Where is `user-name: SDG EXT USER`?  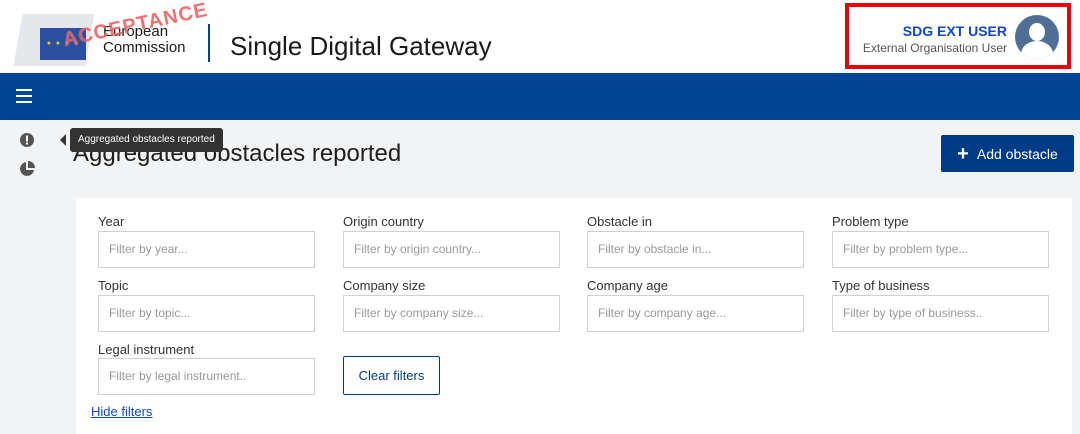 user-name: SDG EXT USER is located at coordinates (954, 31).